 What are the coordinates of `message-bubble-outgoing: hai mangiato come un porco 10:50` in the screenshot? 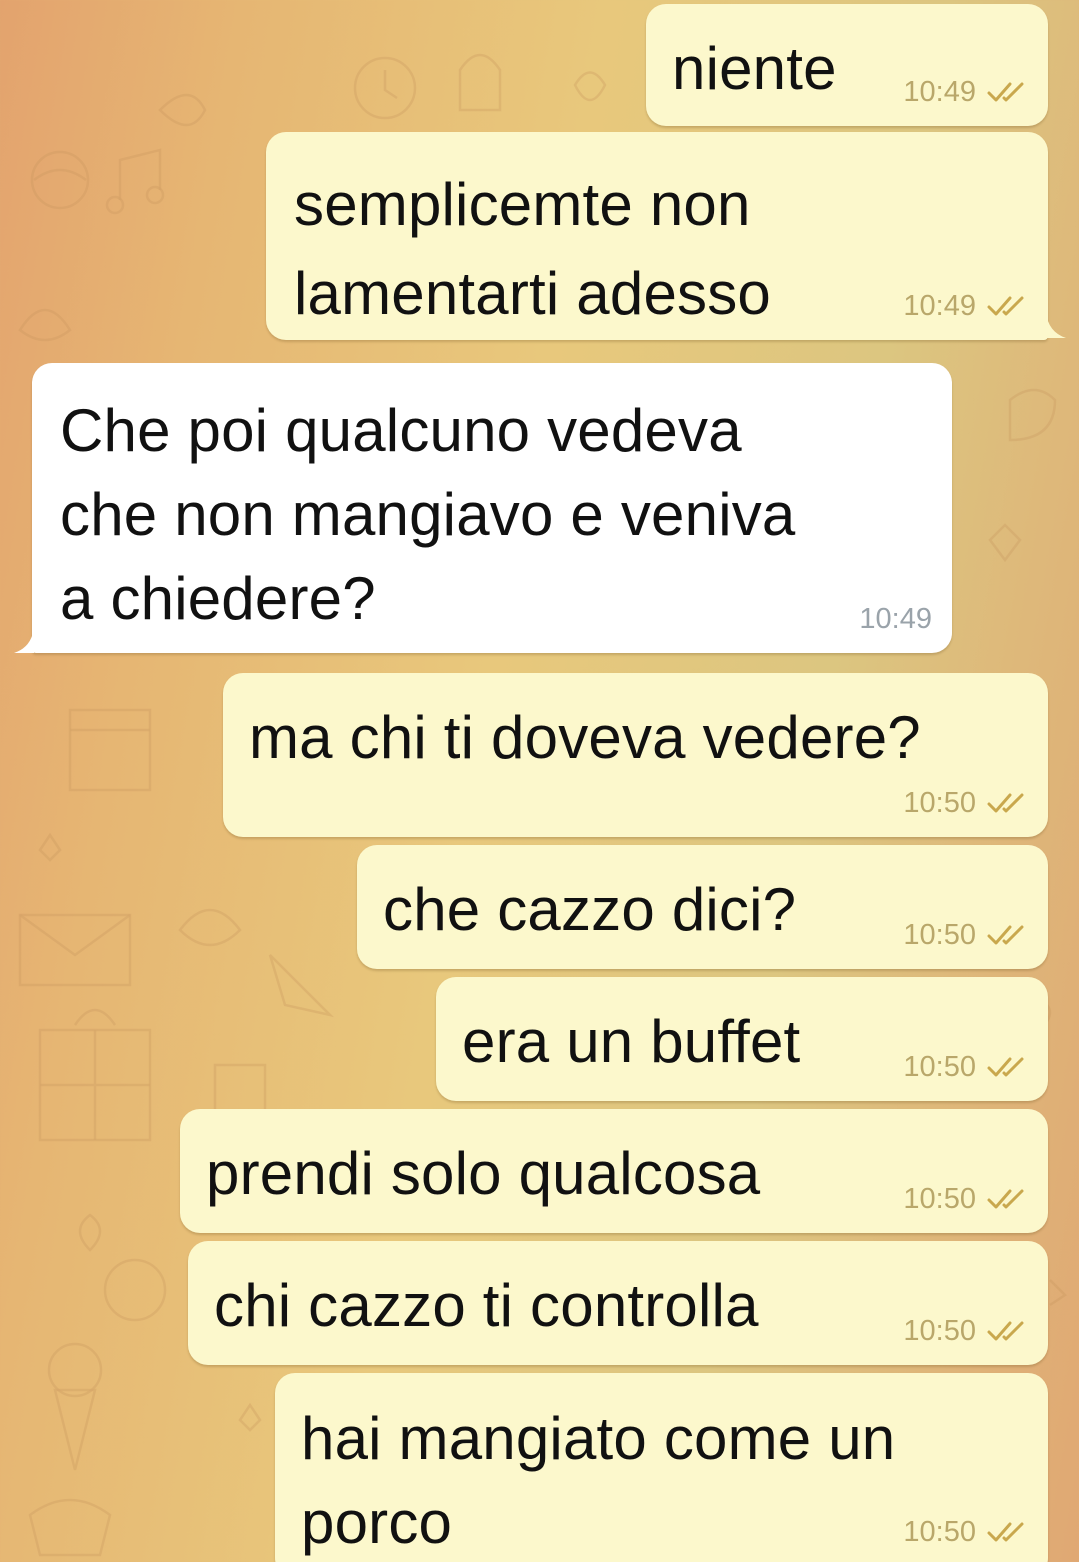 It's located at (661, 1467).